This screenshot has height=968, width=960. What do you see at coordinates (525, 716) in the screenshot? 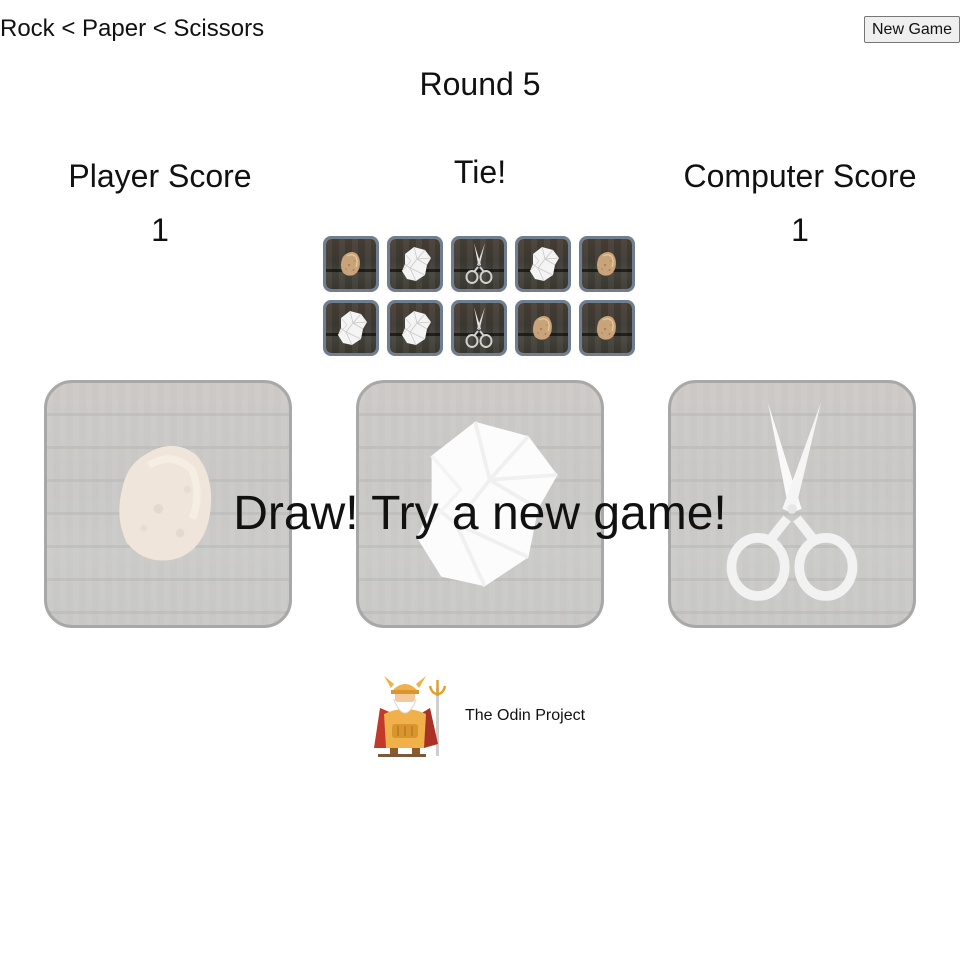
I see `odin-project-link: The Odin Project` at bounding box center [525, 716].